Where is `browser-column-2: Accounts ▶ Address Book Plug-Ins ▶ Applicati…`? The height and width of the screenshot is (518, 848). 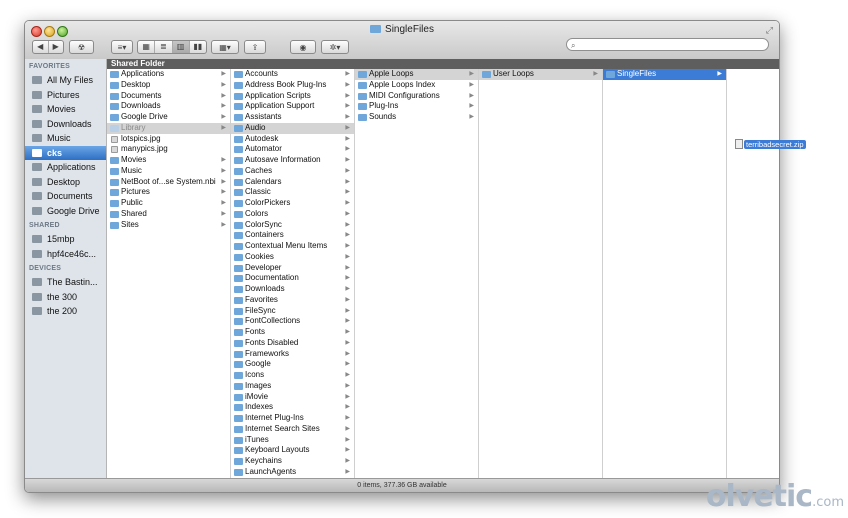 browser-column-2: Accounts ▶ Address Book Plug-Ins ▶ Applicati… is located at coordinates (293, 274).